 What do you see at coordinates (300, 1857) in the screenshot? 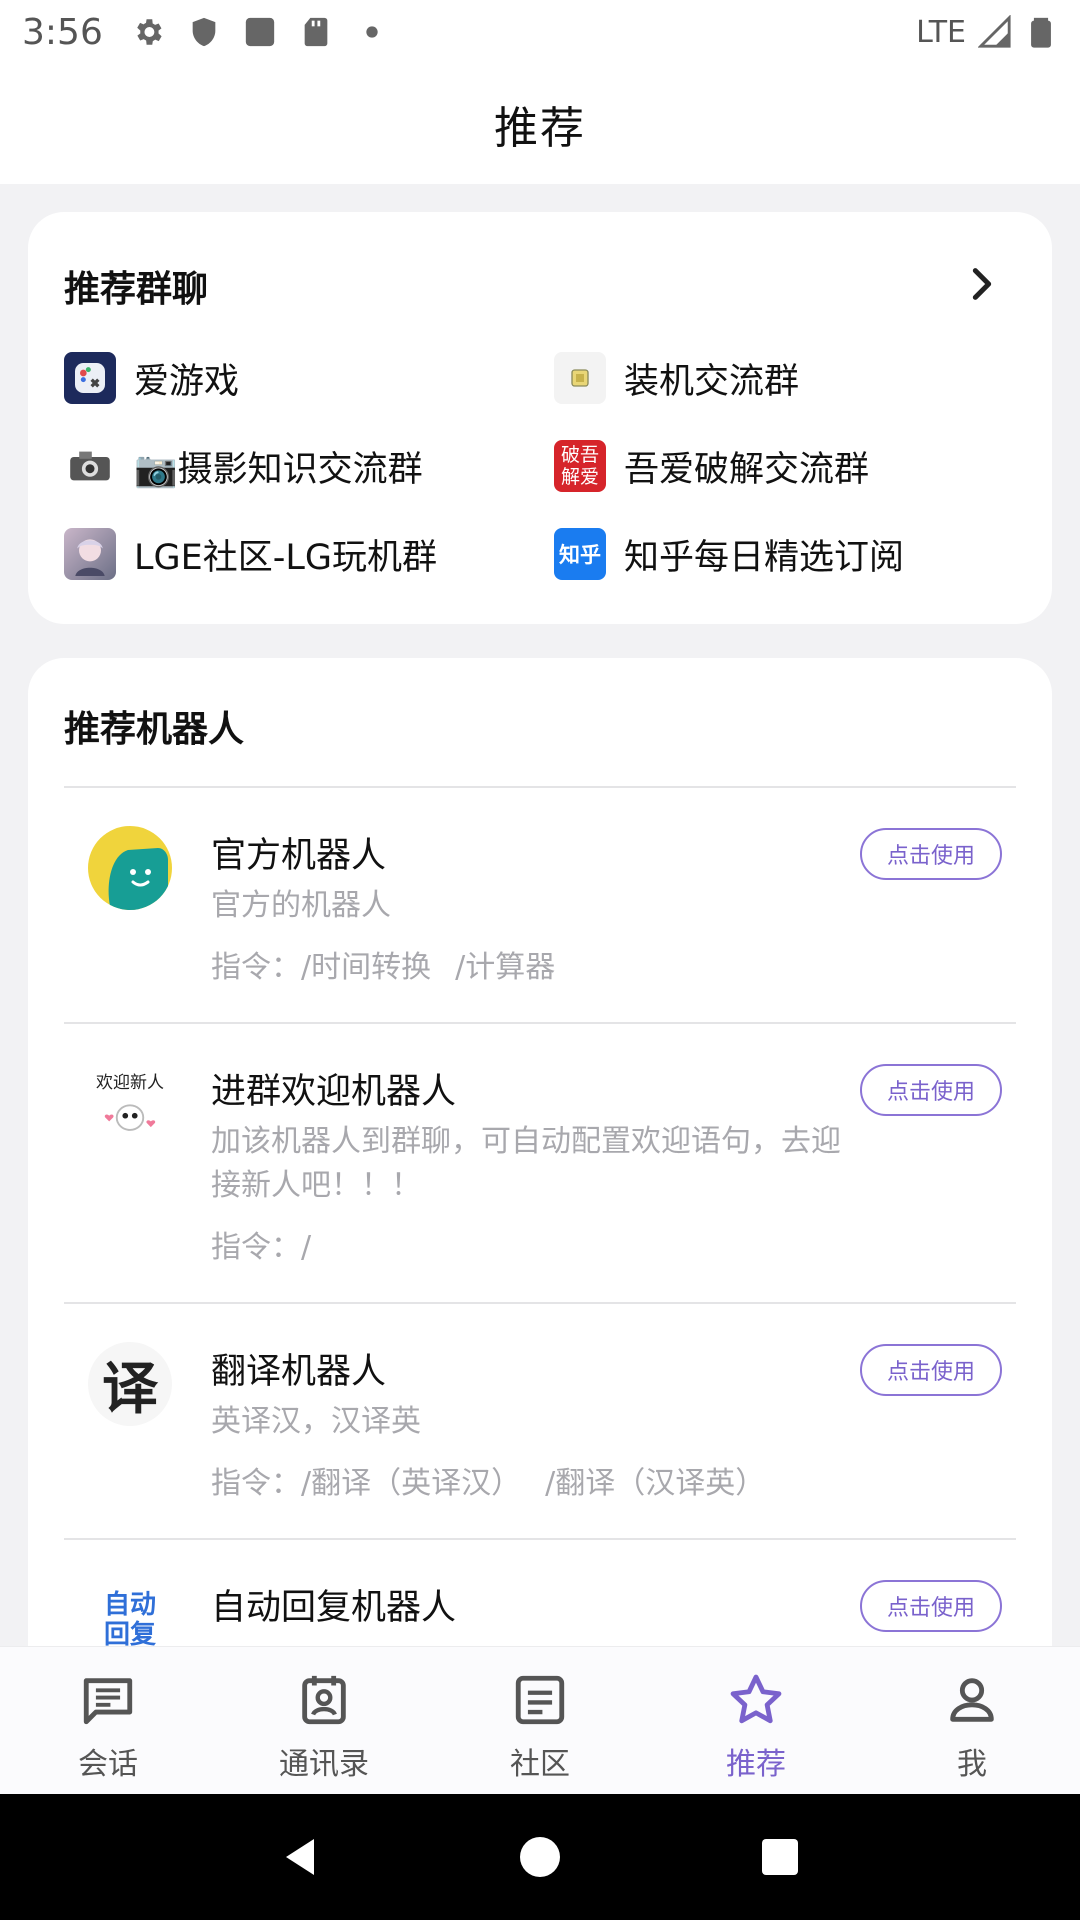
I see `back-icon` at bounding box center [300, 1857].